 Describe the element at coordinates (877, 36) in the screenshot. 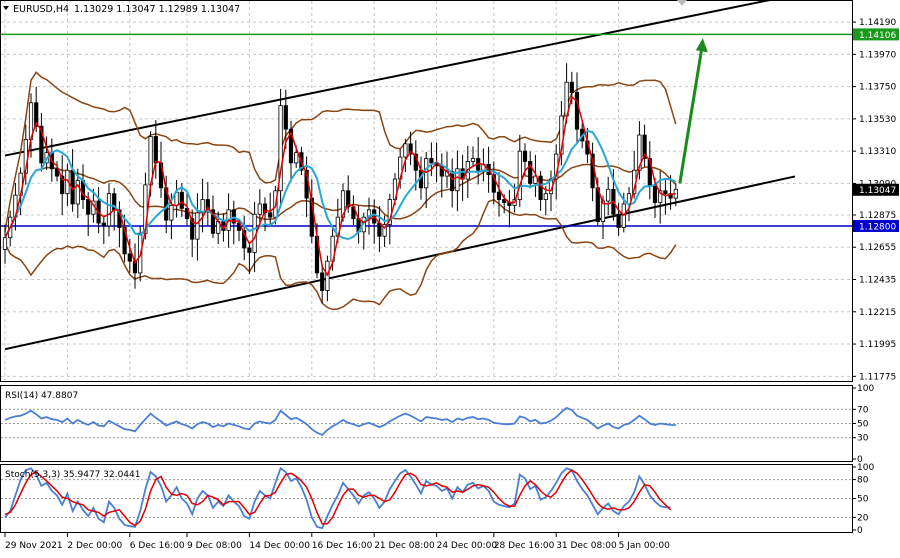

I see `level-price-label: 1.14106` at that location.